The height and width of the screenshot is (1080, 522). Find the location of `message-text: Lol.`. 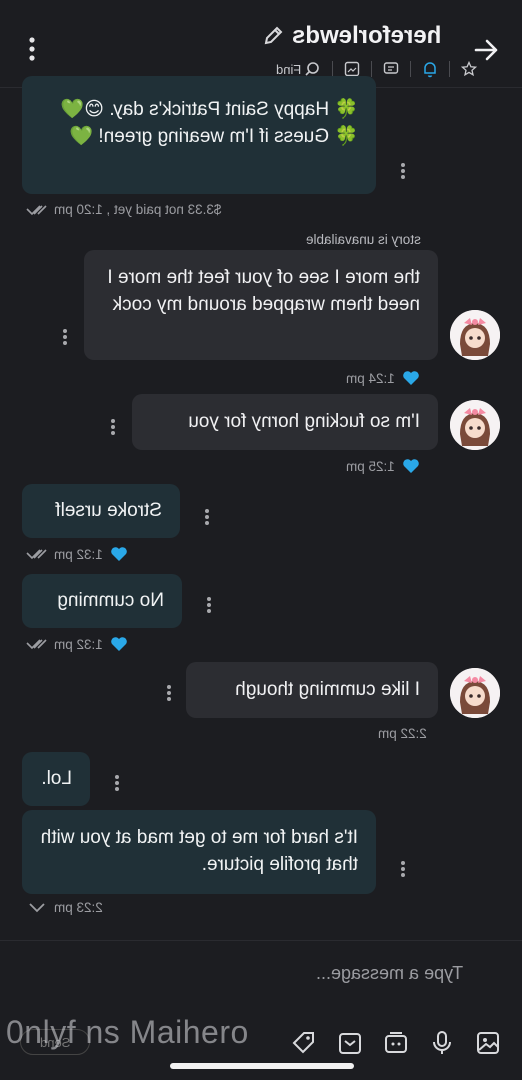

message-text: Lol. is located at coordinates (56, 778).